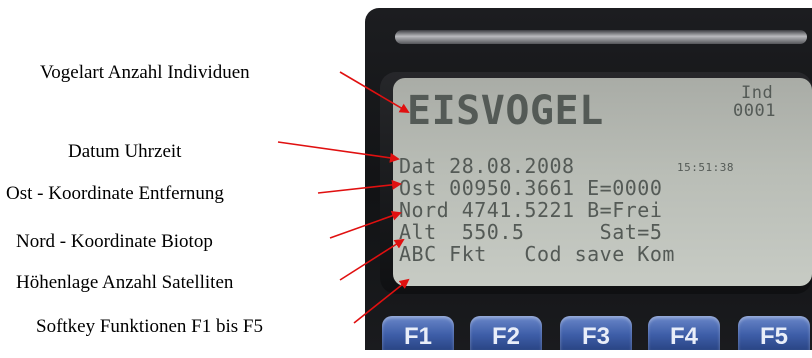 The image size is (812, 358). I want to click on arrow-altitude, so click(372, 259).